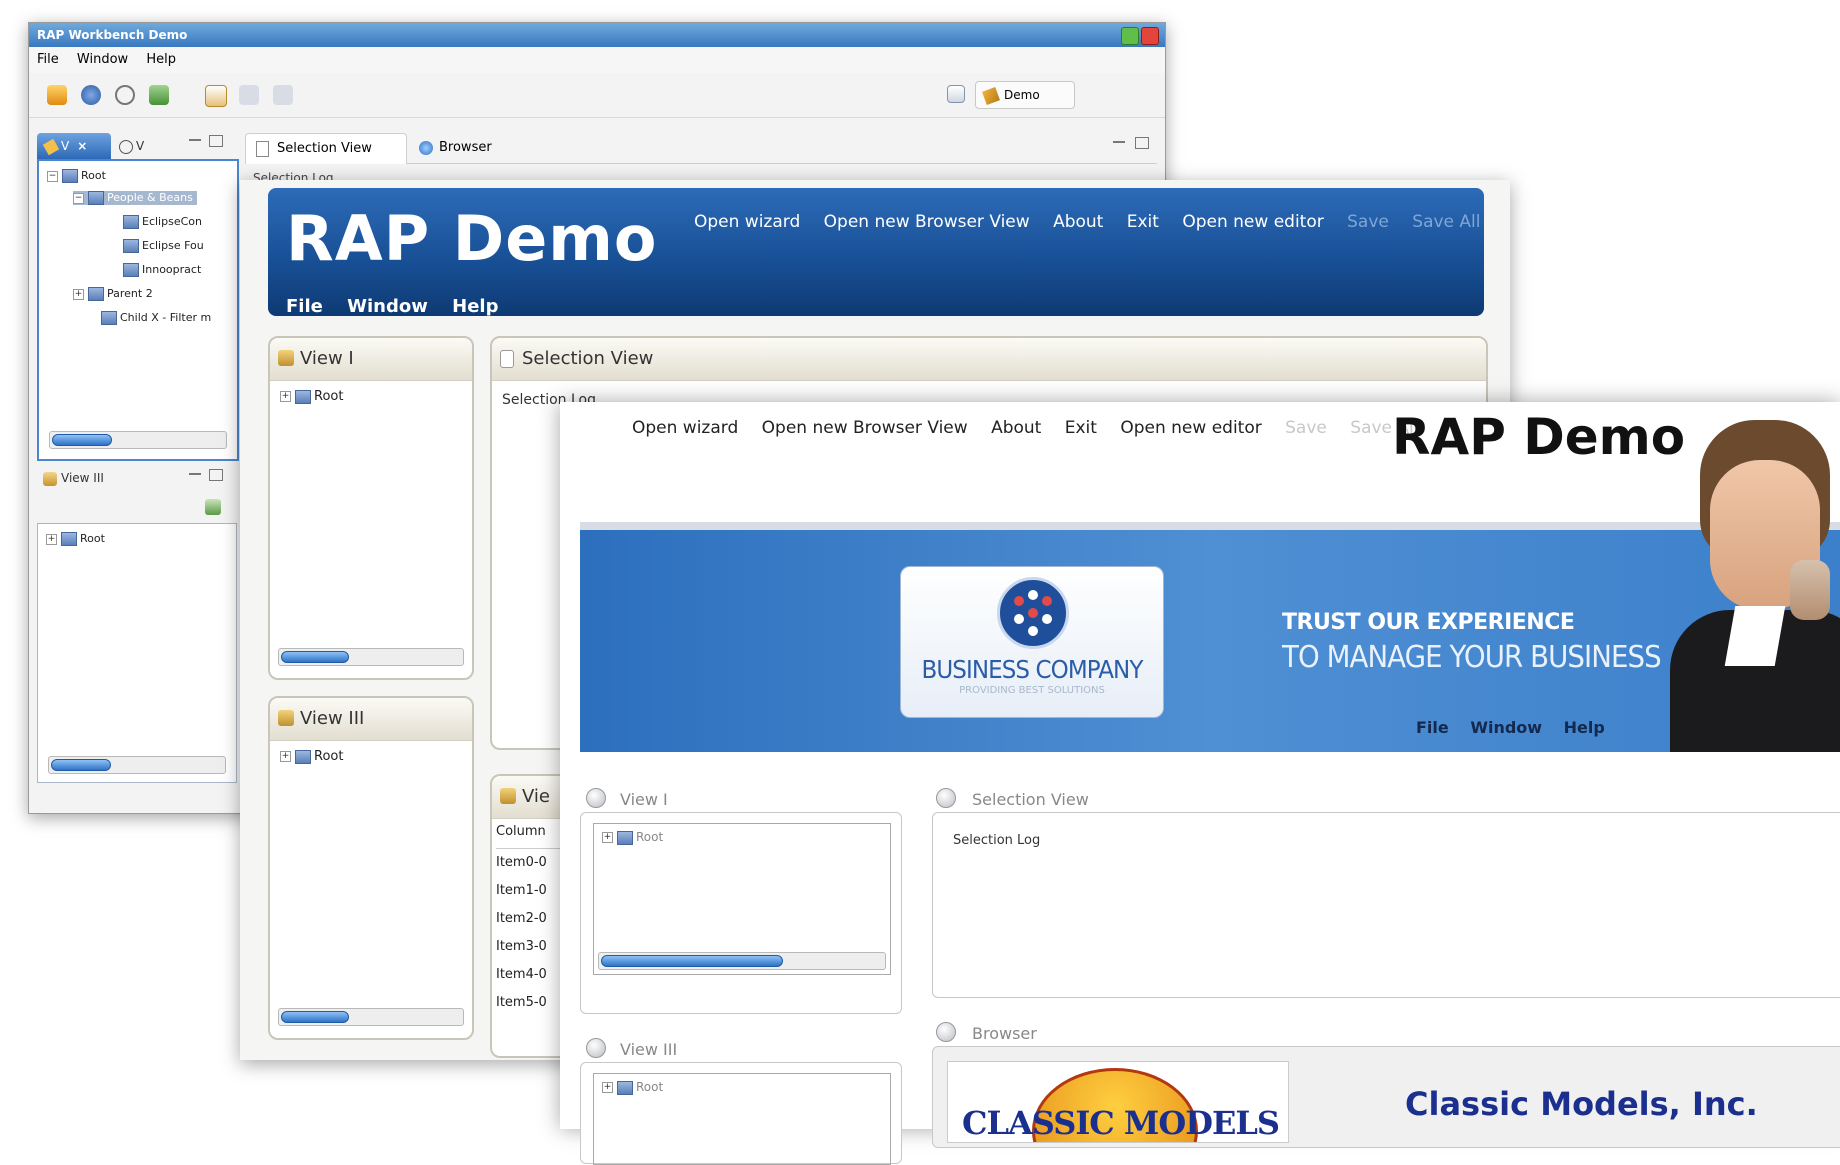 The height and width of the screenshot is (1165, 1840). I want to click on tree-area: + Root, so click(742, 1119).